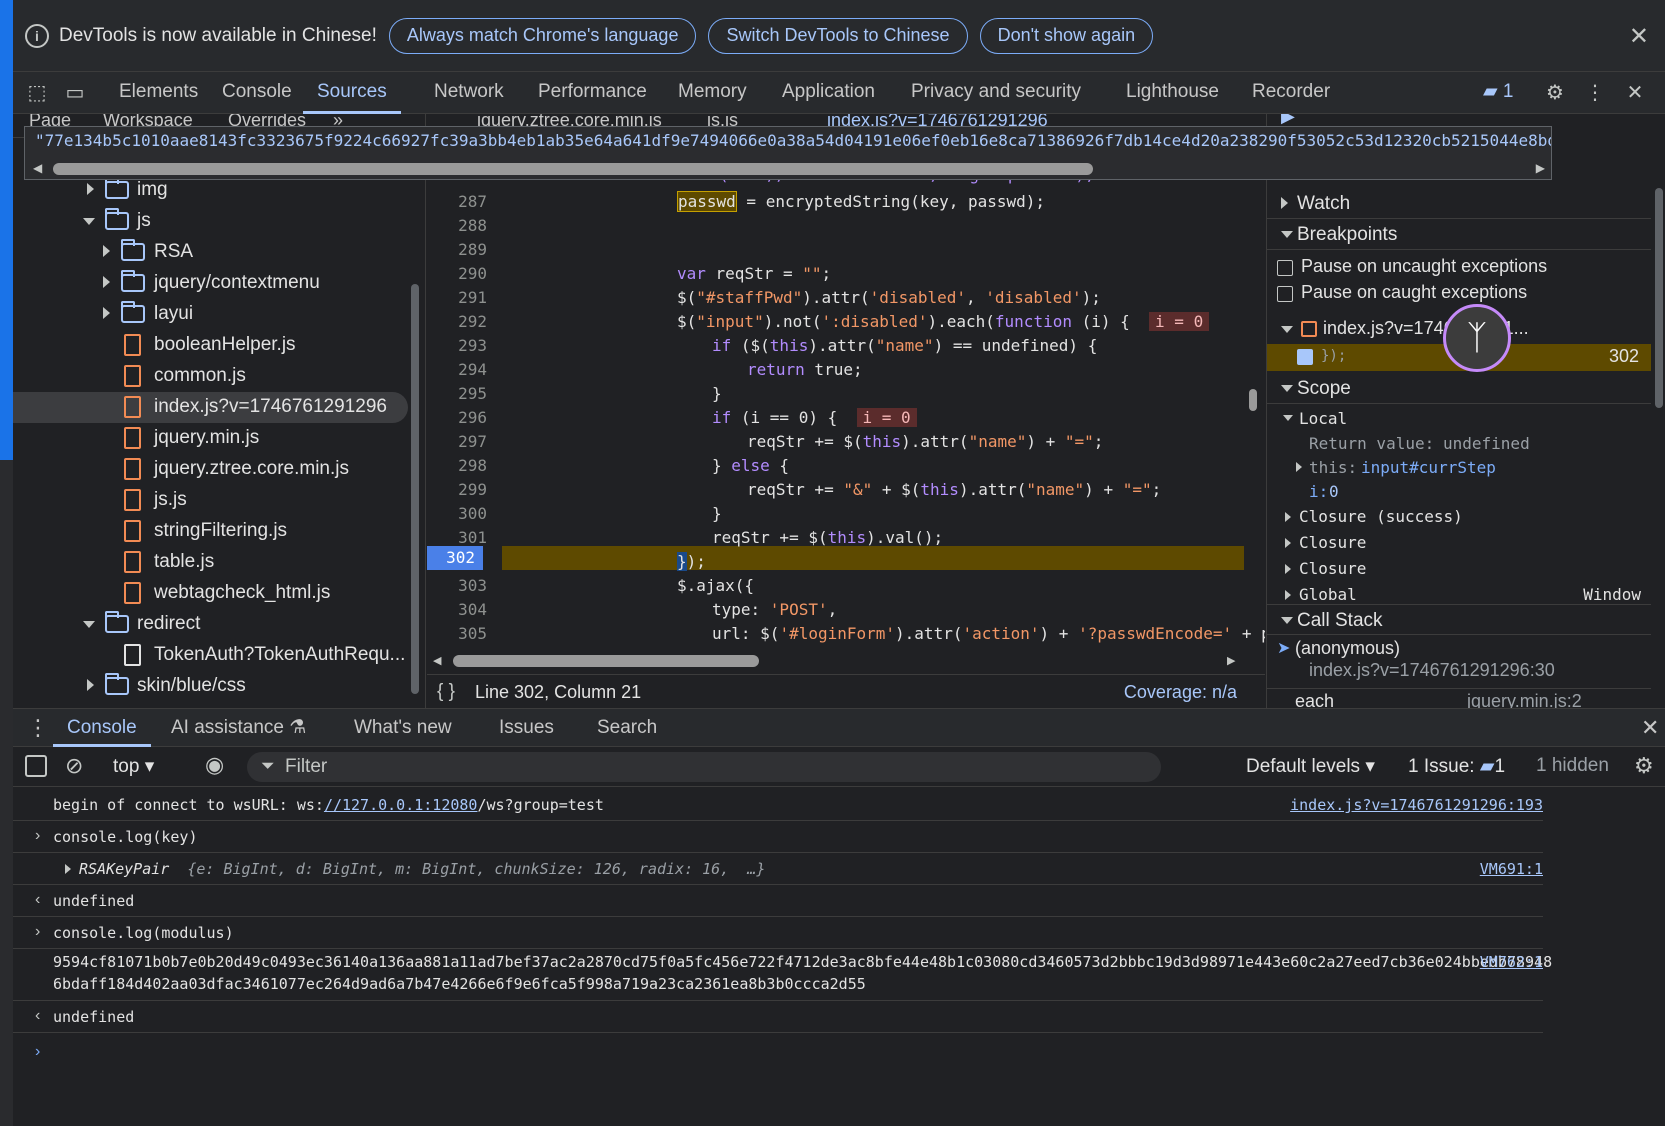 This screenshot has height=1126, width=1665. What do you see at coordinates (457, 489) in the screenshot?
I see `line-number: 299` at bounding box center [457, 489].